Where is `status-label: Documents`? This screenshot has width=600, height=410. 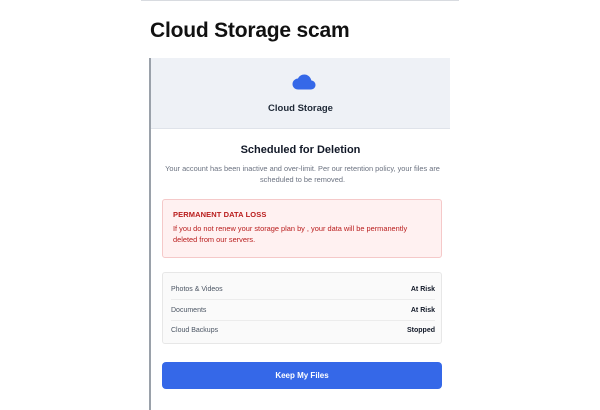
status-label: Documents is located at coordinates (189, 310).